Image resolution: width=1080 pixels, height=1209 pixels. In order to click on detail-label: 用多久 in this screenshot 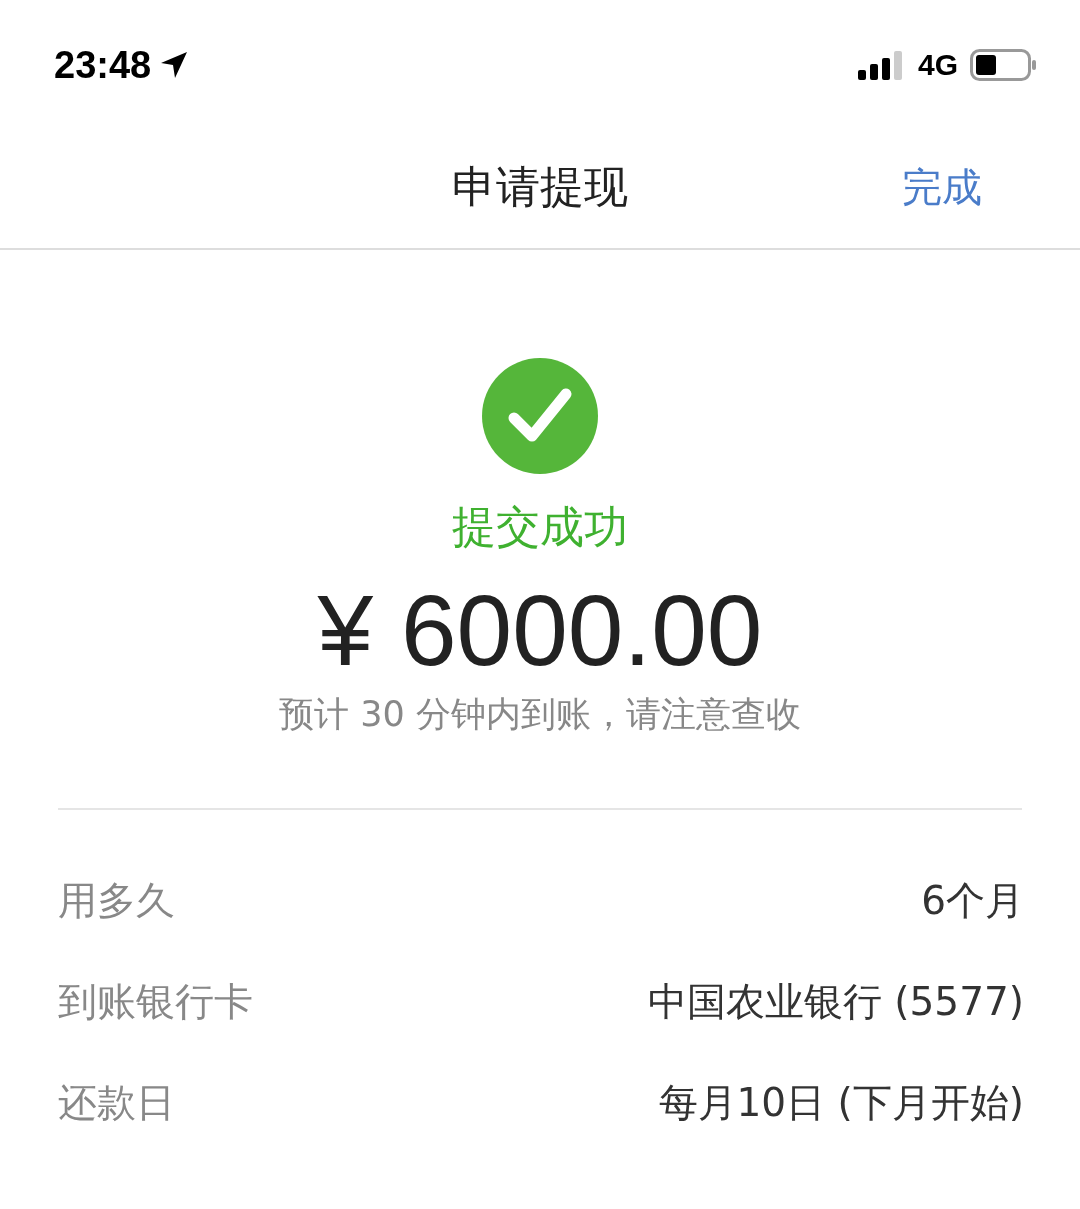, I will do `click(116, 900)`.